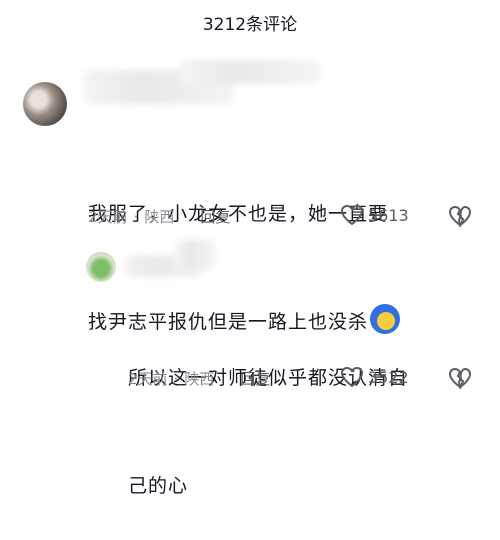  What do you see at coordinates (195, 255) in the screenshot?
I see `blurred-reply-username-extra` at bounding box center [195, 255].